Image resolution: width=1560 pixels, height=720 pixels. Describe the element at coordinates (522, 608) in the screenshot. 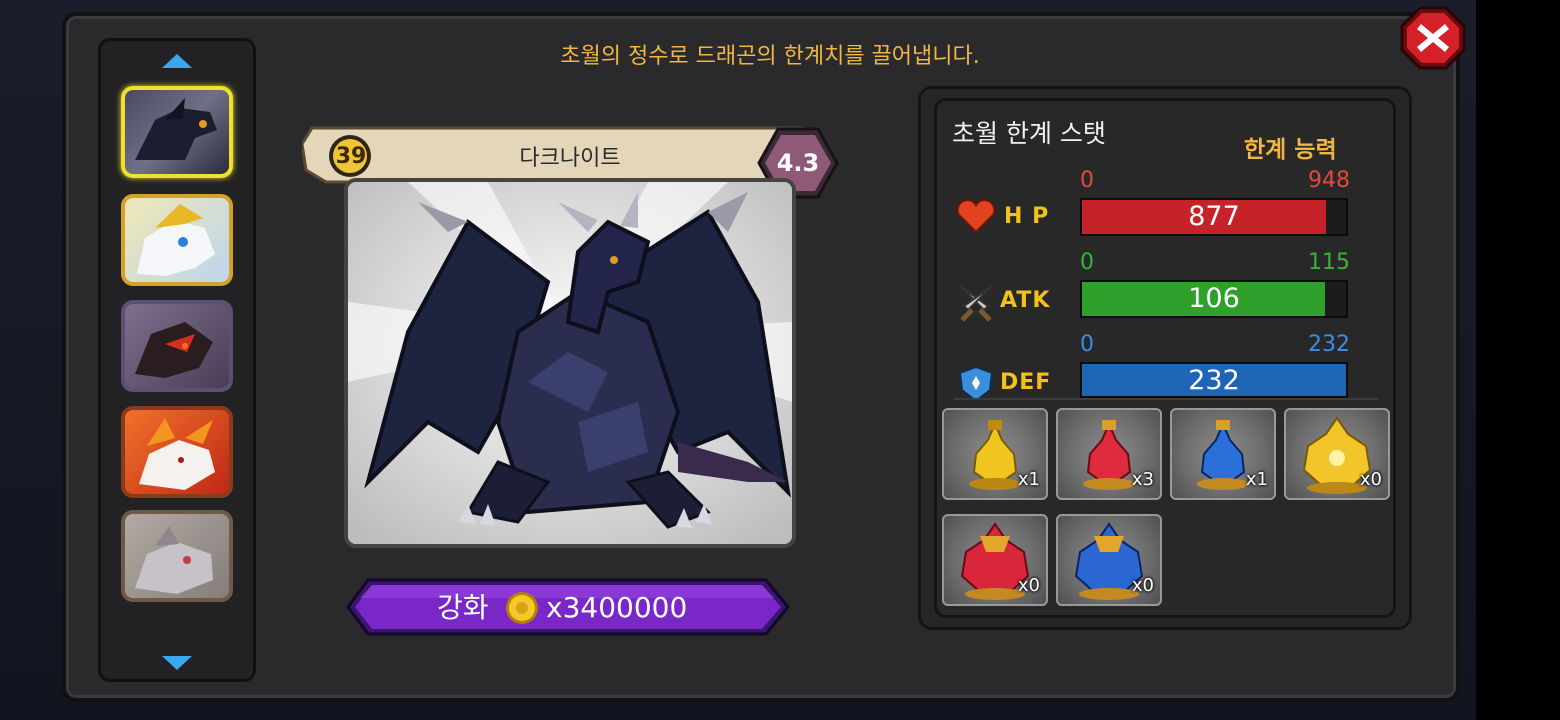

I see `gold-coin-icon` at that location.